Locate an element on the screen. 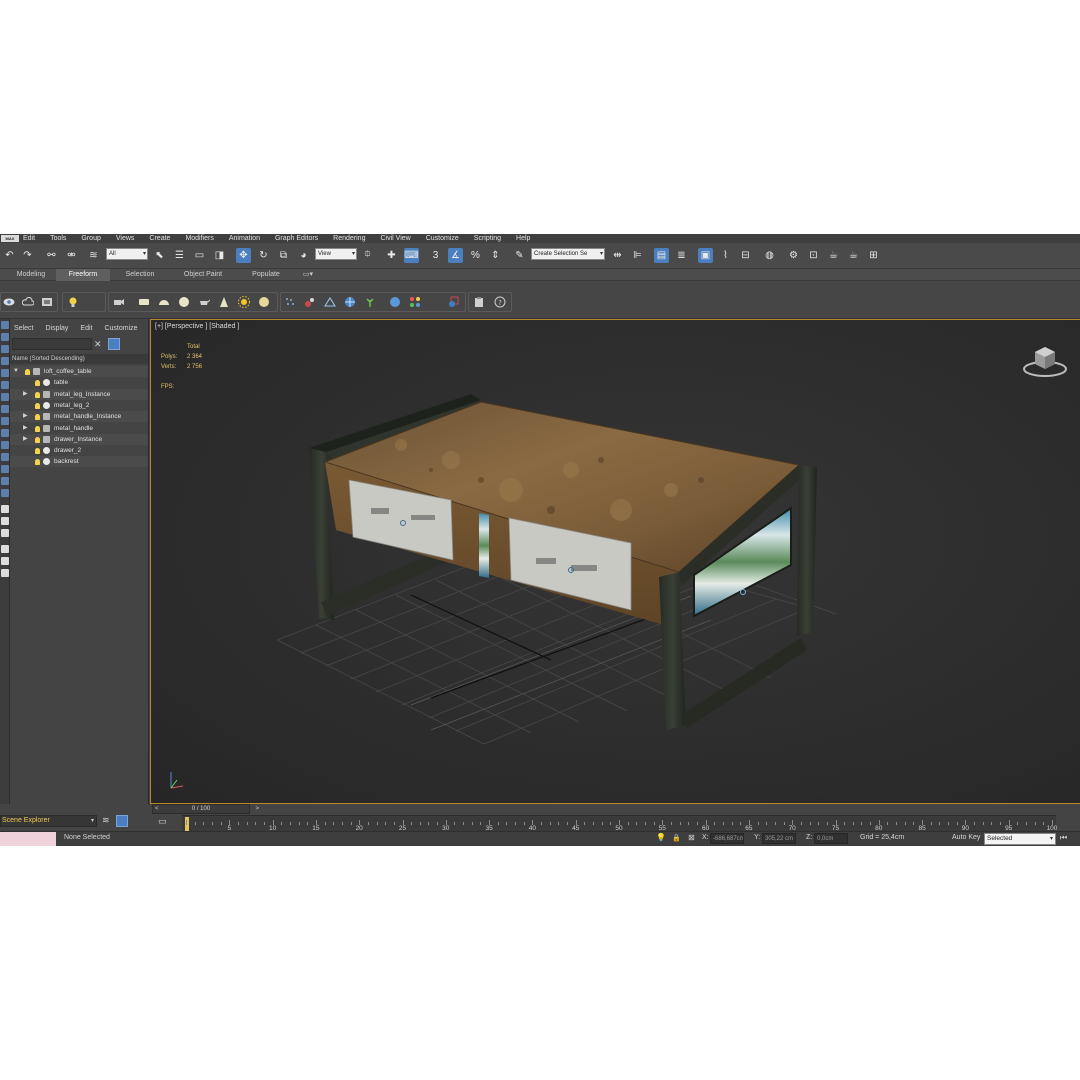 This screenshot has height=1080, width=1080. menu-views: Views is located at coordinates (125, 238).